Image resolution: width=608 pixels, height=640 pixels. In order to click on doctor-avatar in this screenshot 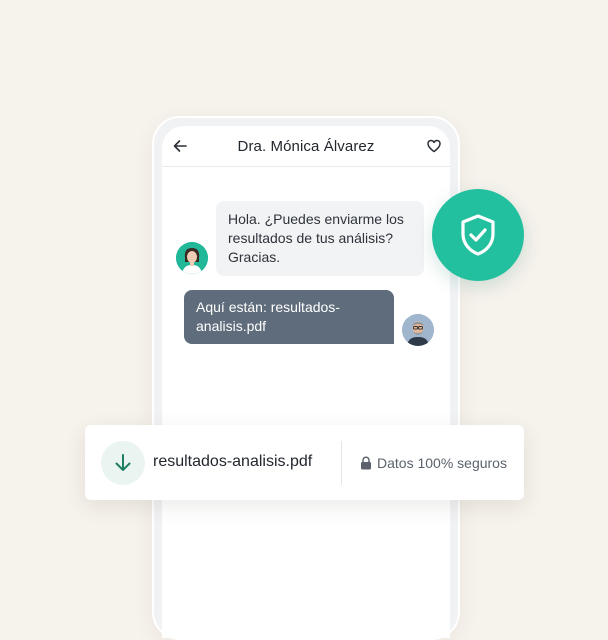, I will do `click(192, 258)`.